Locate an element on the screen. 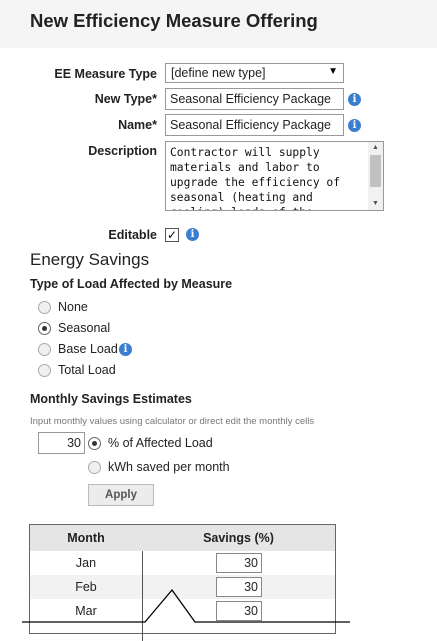 The image size is (437, 641). apply-button: Apply is located at coordinates (121, 495).